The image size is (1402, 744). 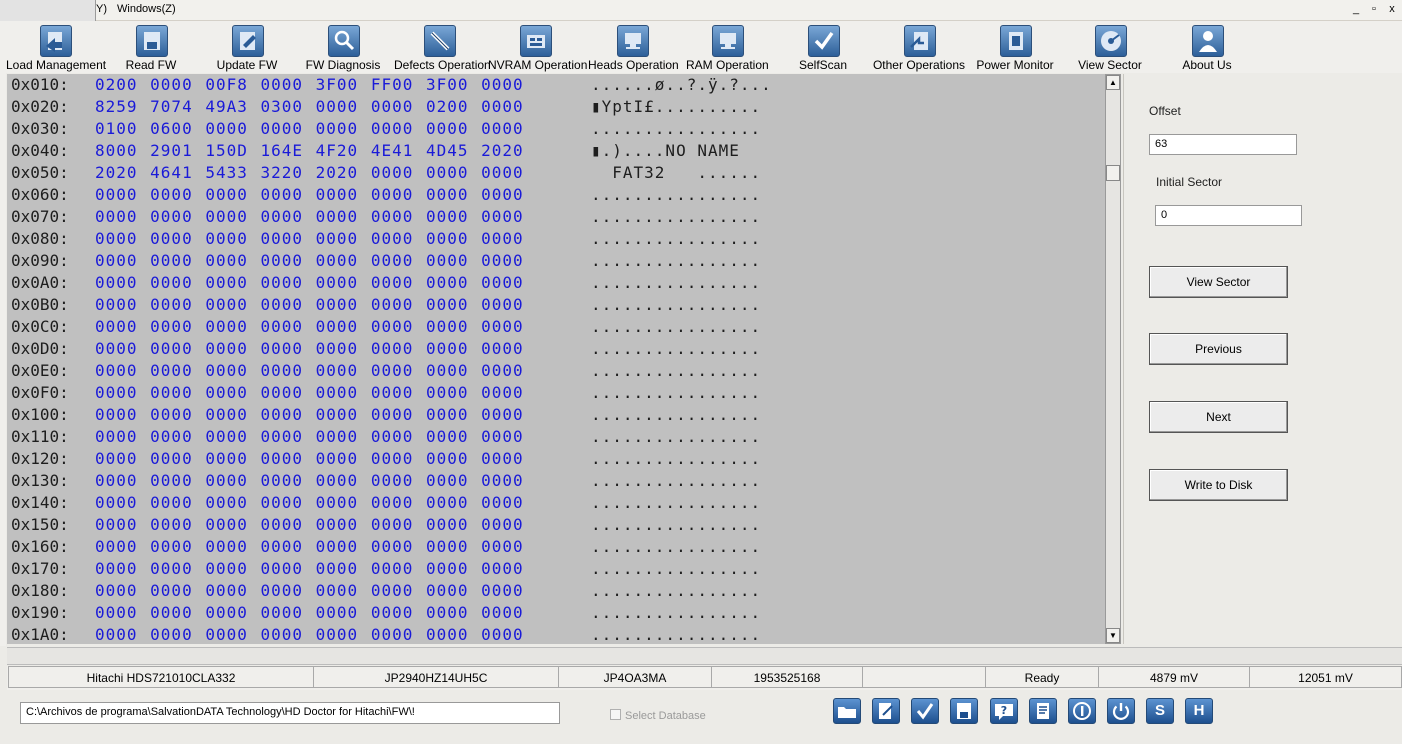 I want to click on next-button: Next, so click(x=1218, y=417).